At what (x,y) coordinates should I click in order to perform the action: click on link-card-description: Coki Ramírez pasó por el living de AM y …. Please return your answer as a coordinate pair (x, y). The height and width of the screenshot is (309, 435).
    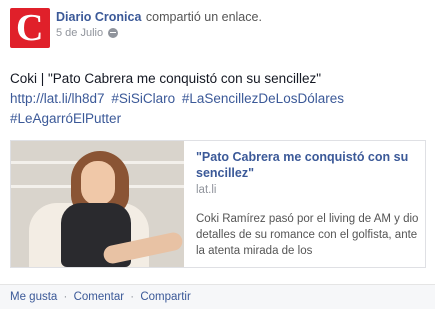
    Looking at the image, I should click on (307, 235).